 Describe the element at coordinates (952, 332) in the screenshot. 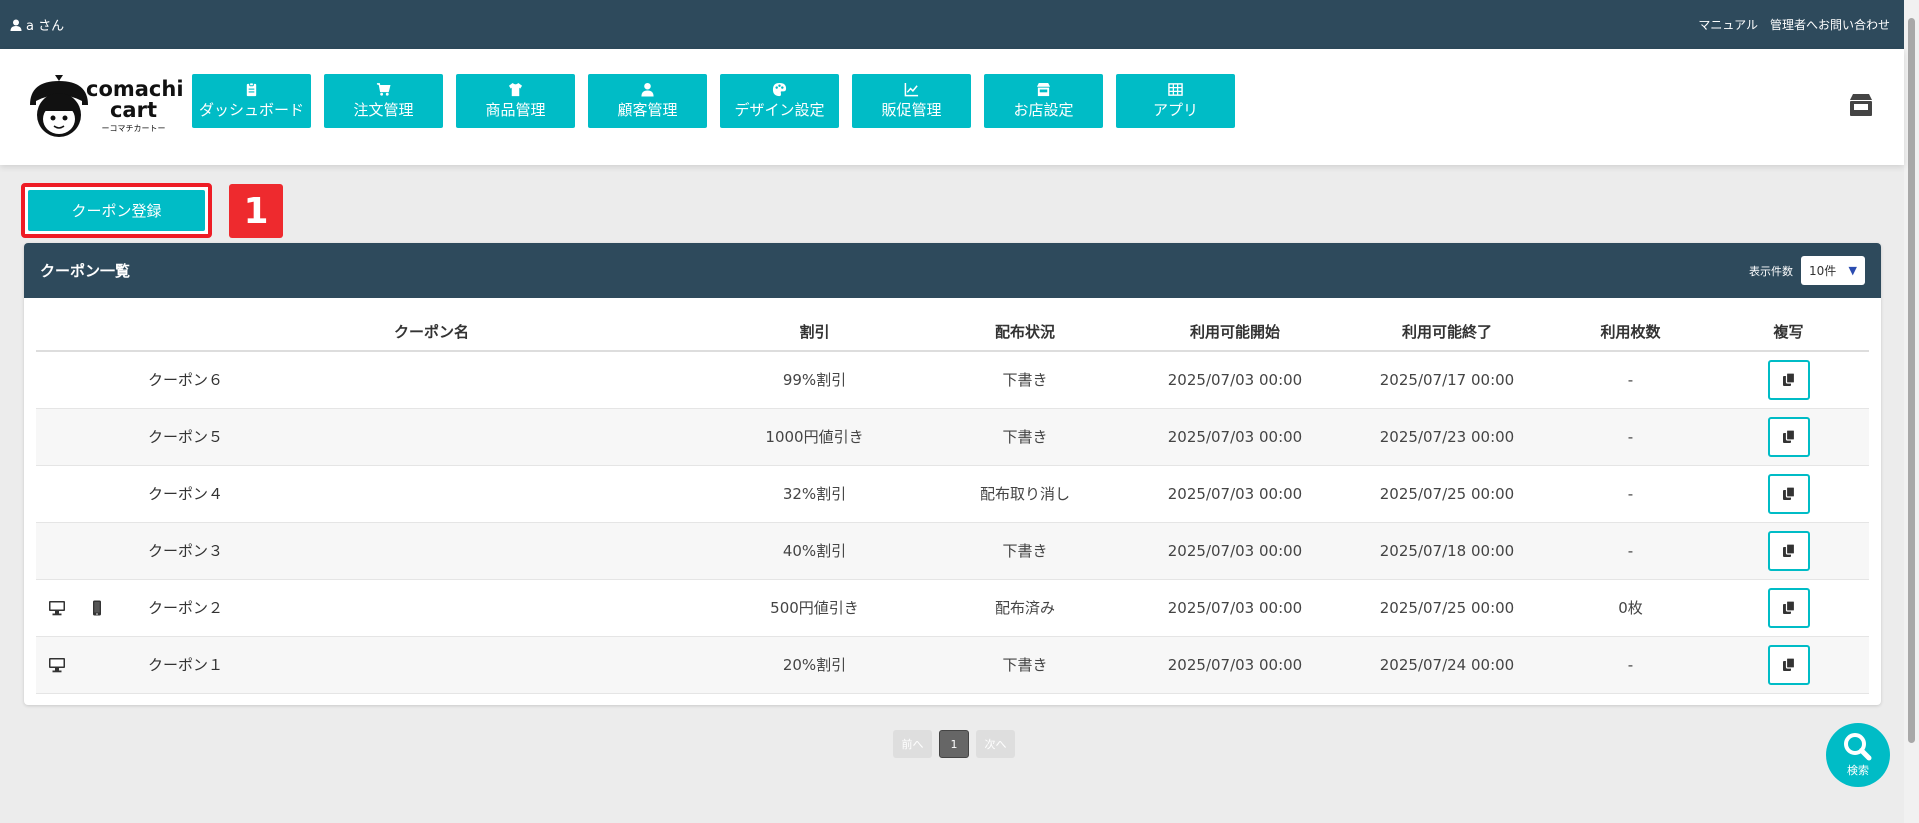

I see `table-header-row: クーポン名 割引 配布状況 利用可能開始 利用可能終了 利用枚数 複写` at that location.